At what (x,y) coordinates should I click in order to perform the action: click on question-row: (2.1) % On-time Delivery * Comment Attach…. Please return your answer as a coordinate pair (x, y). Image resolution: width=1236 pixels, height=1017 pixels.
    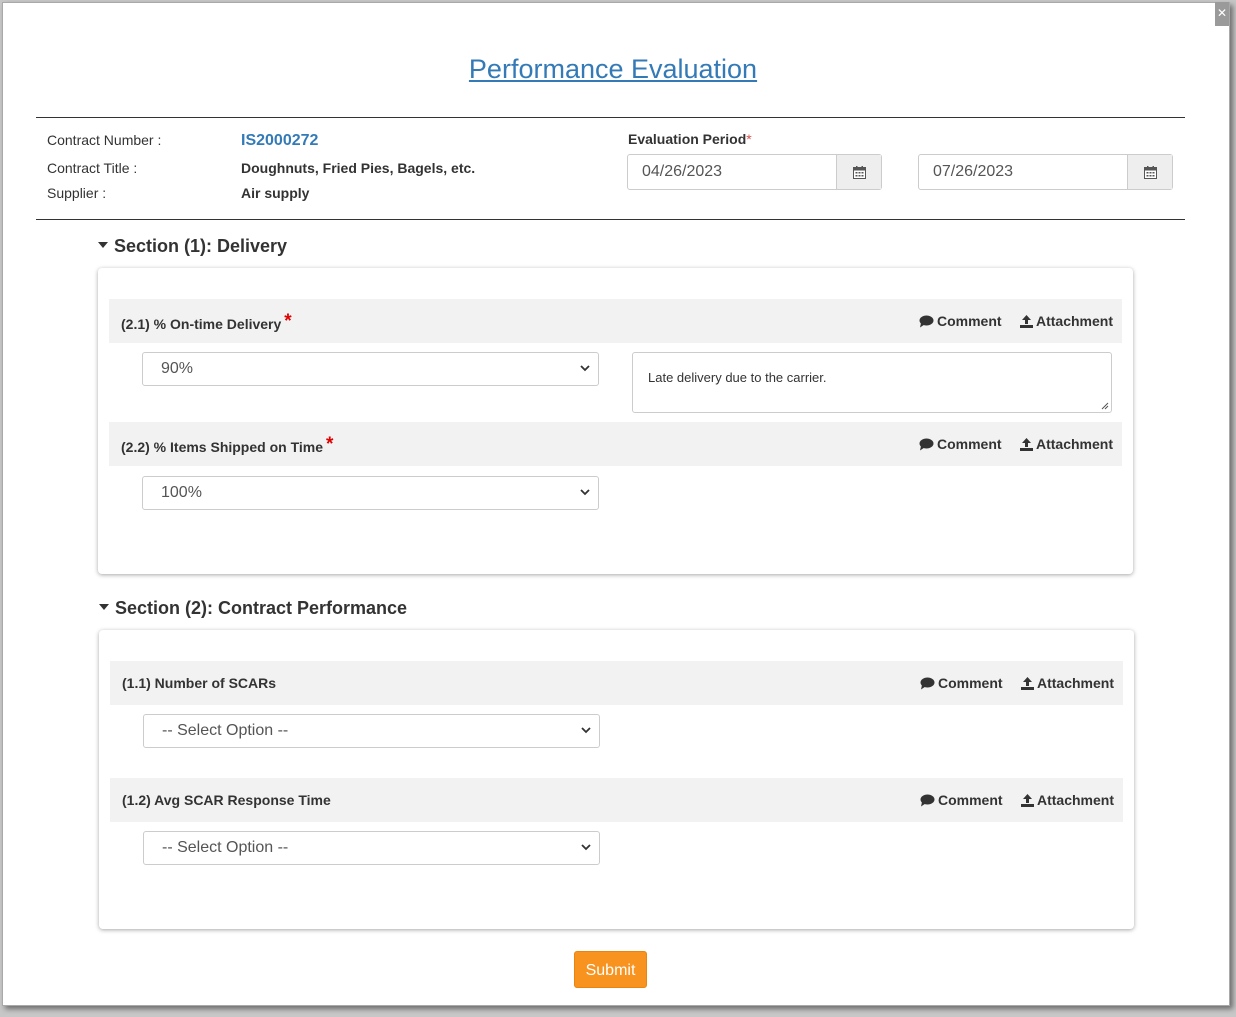
    Looking at the image, I should click on (615, 321).